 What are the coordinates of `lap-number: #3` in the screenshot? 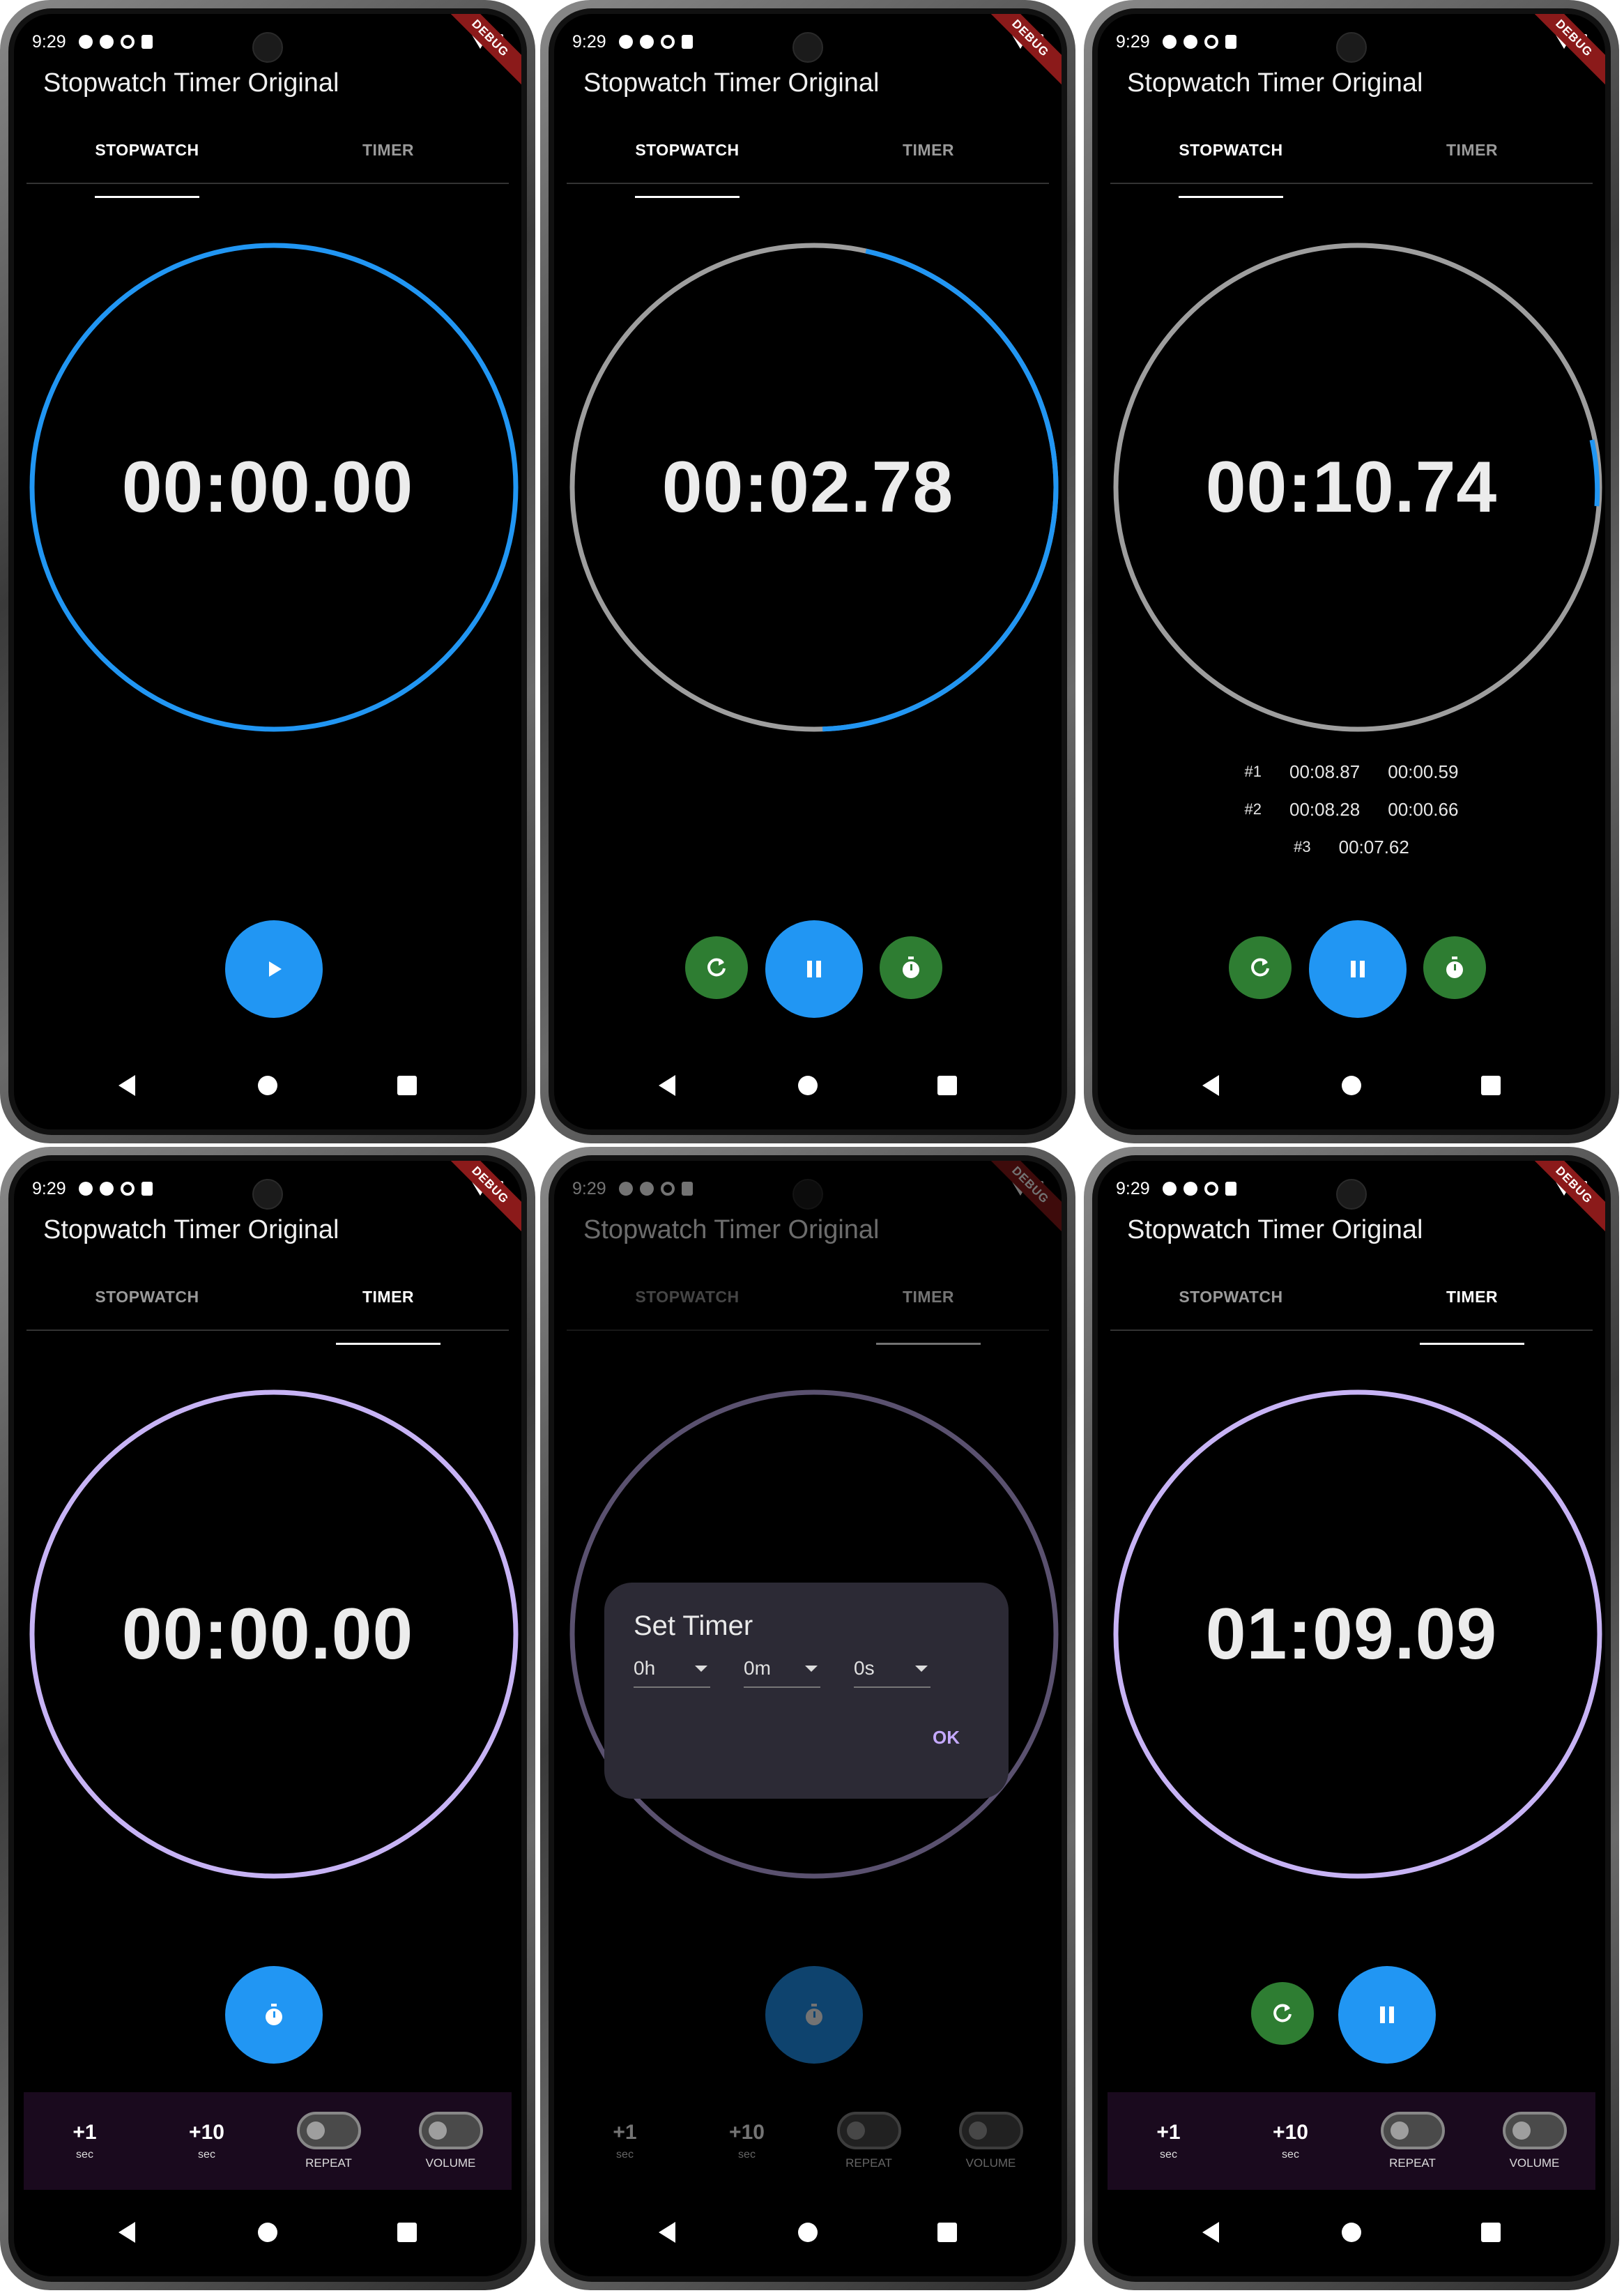 It's located at (1302, 846).